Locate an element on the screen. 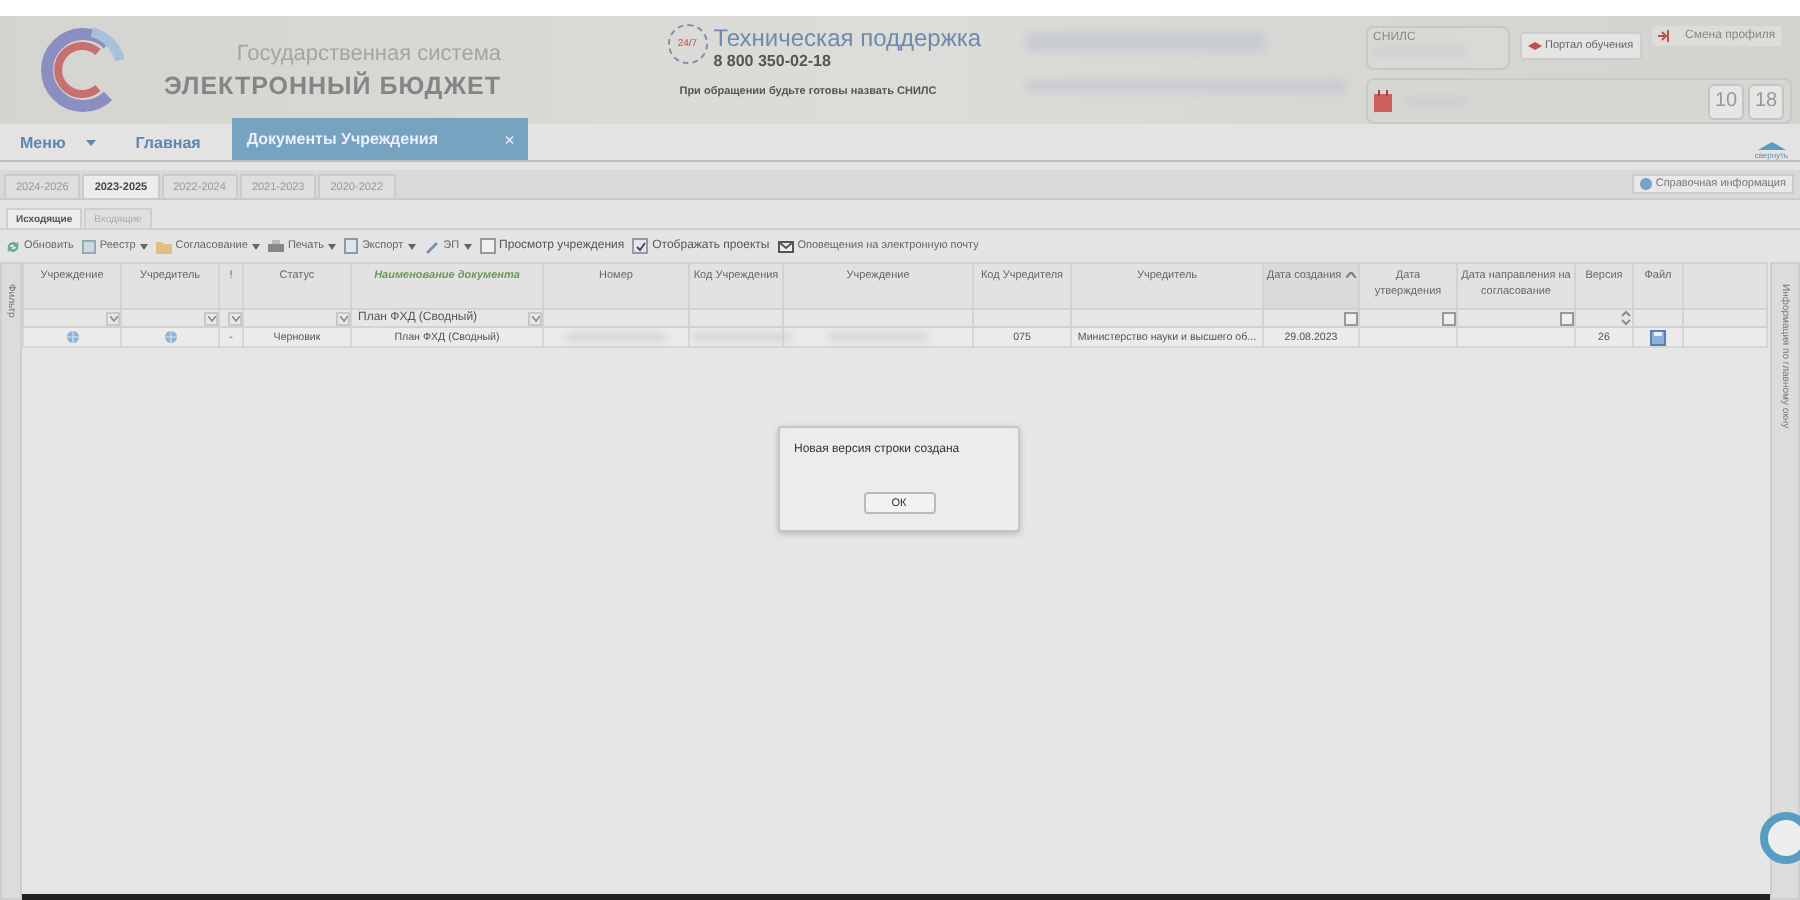 This screenshot has width=1800, height=900. menu-button: Меню is located at coordinates (58, 142).